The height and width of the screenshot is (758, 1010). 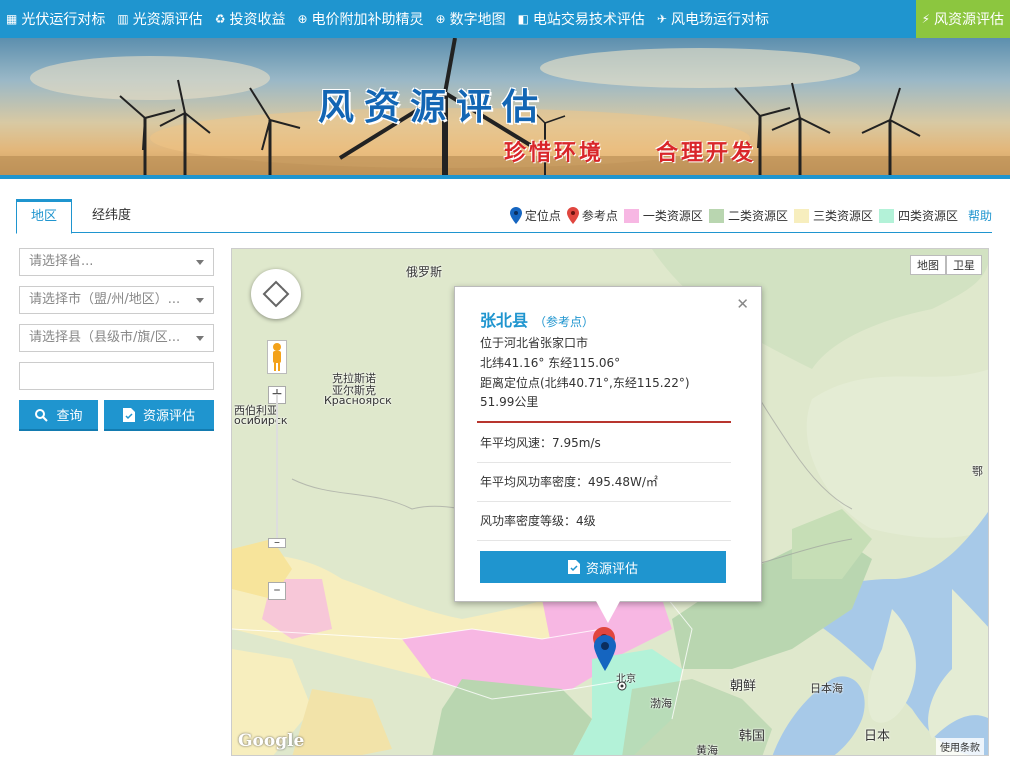 What do you see at coordinates (42, 415) in the screenshot?
I see `search-icon` at bounding box center [42, 415].